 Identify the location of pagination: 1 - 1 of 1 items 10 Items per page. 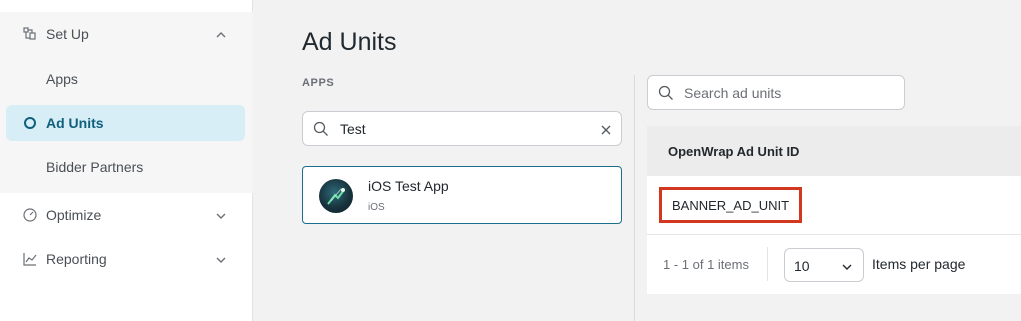
(834, 264).